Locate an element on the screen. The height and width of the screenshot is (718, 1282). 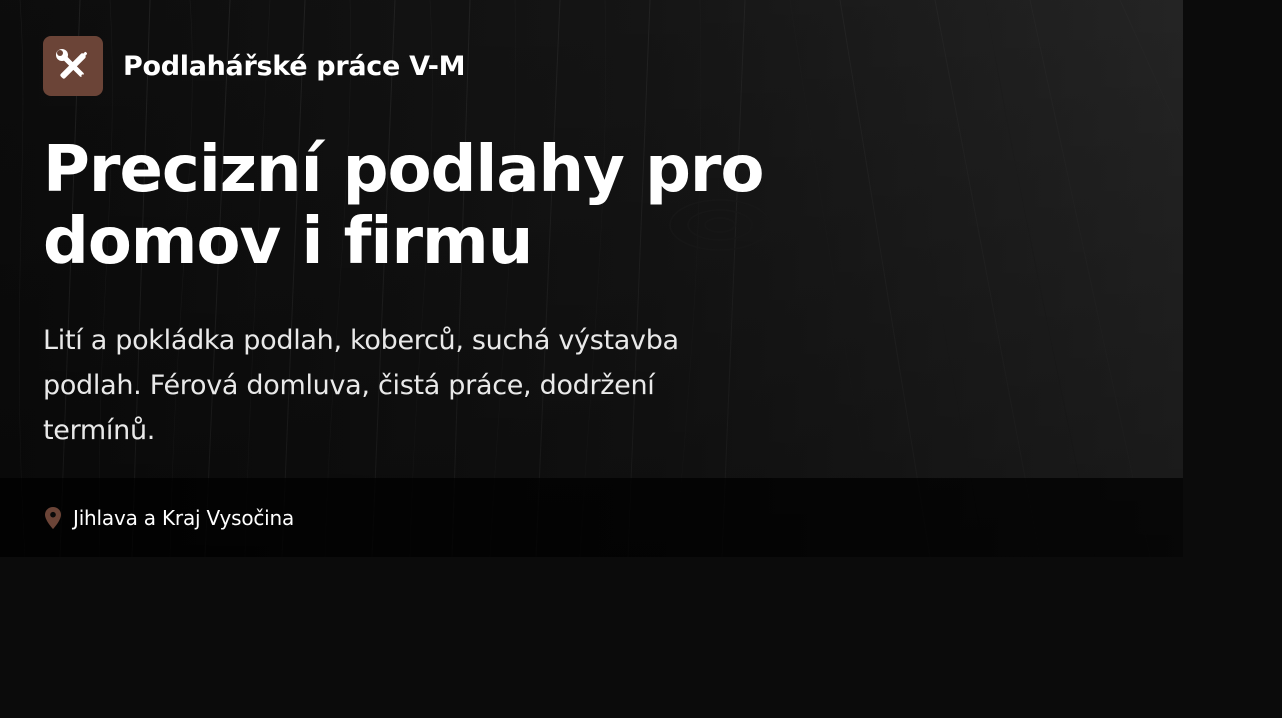
brand-logo is located at coordinates (73, 66).